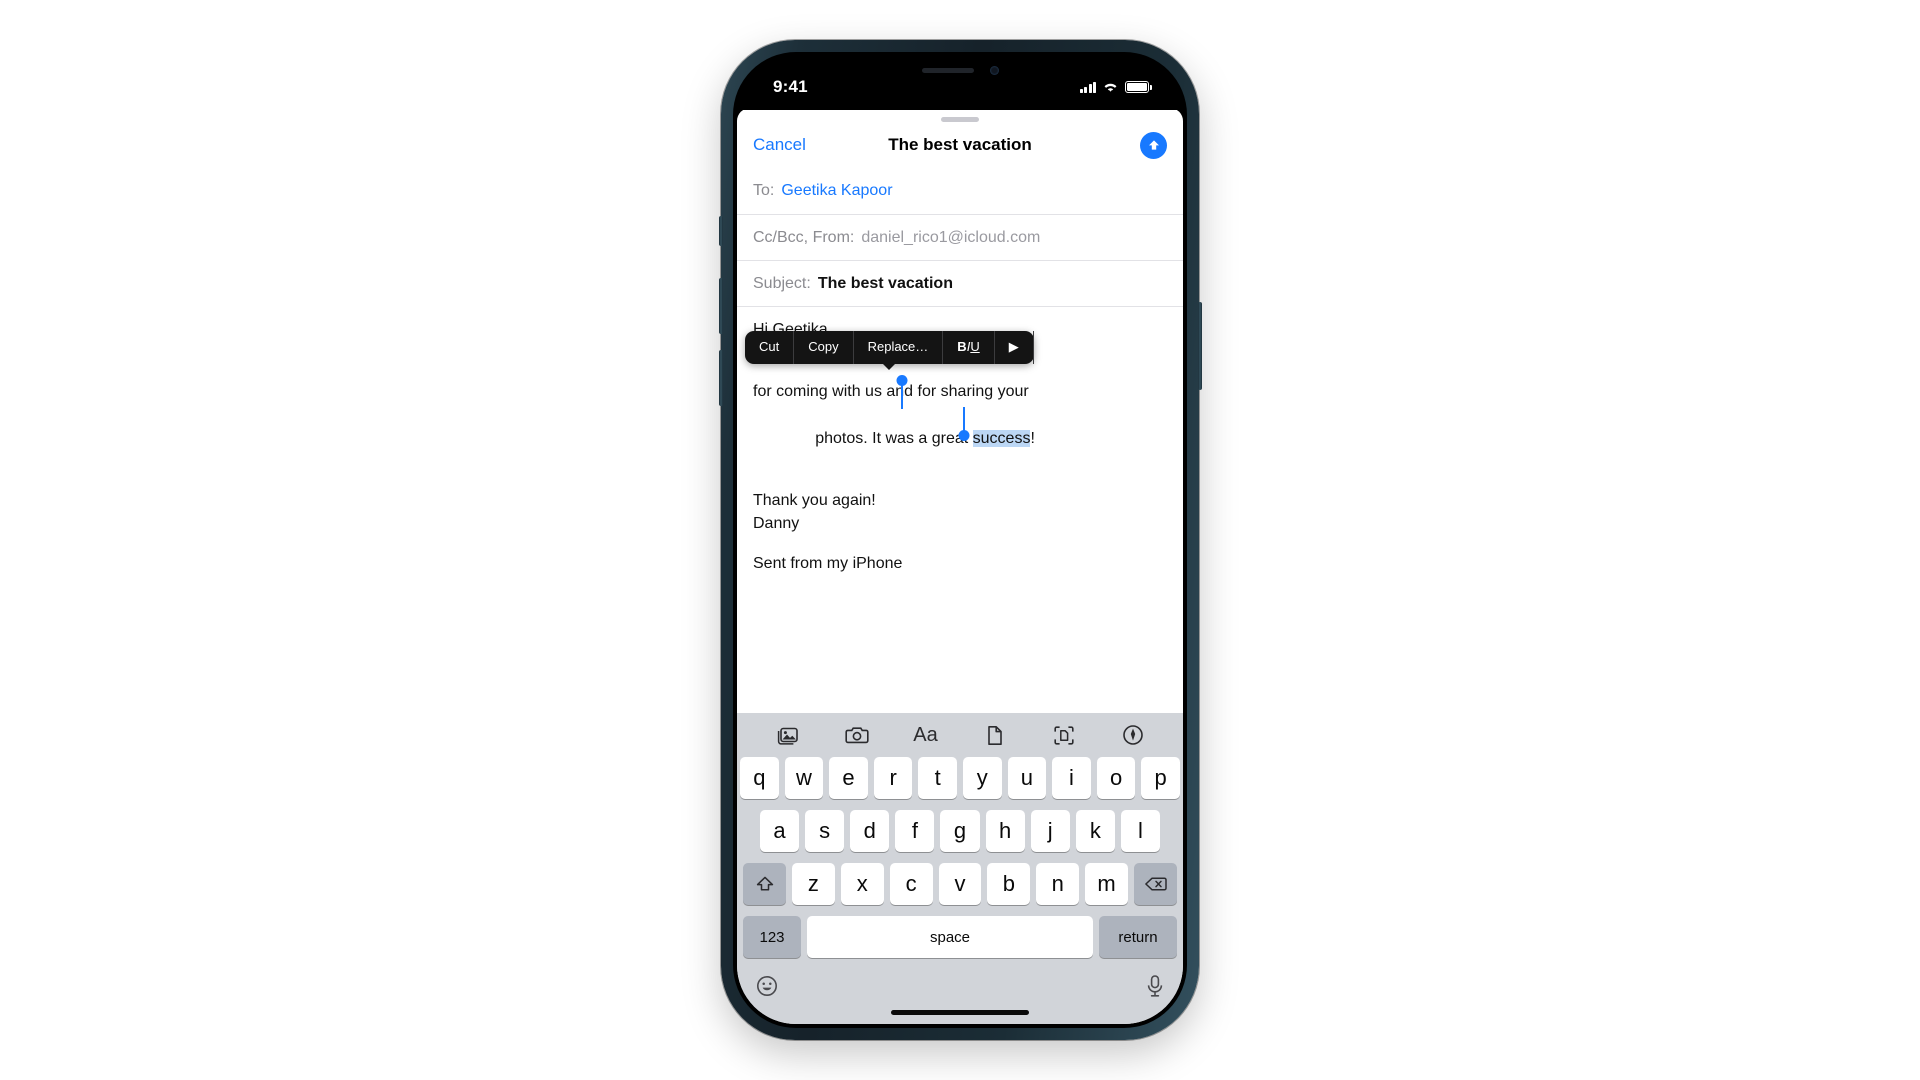  What do you see at coordinates (1071, 778) in the screenshot?
I see `key-i: i` at bounding box center [1071, 778].